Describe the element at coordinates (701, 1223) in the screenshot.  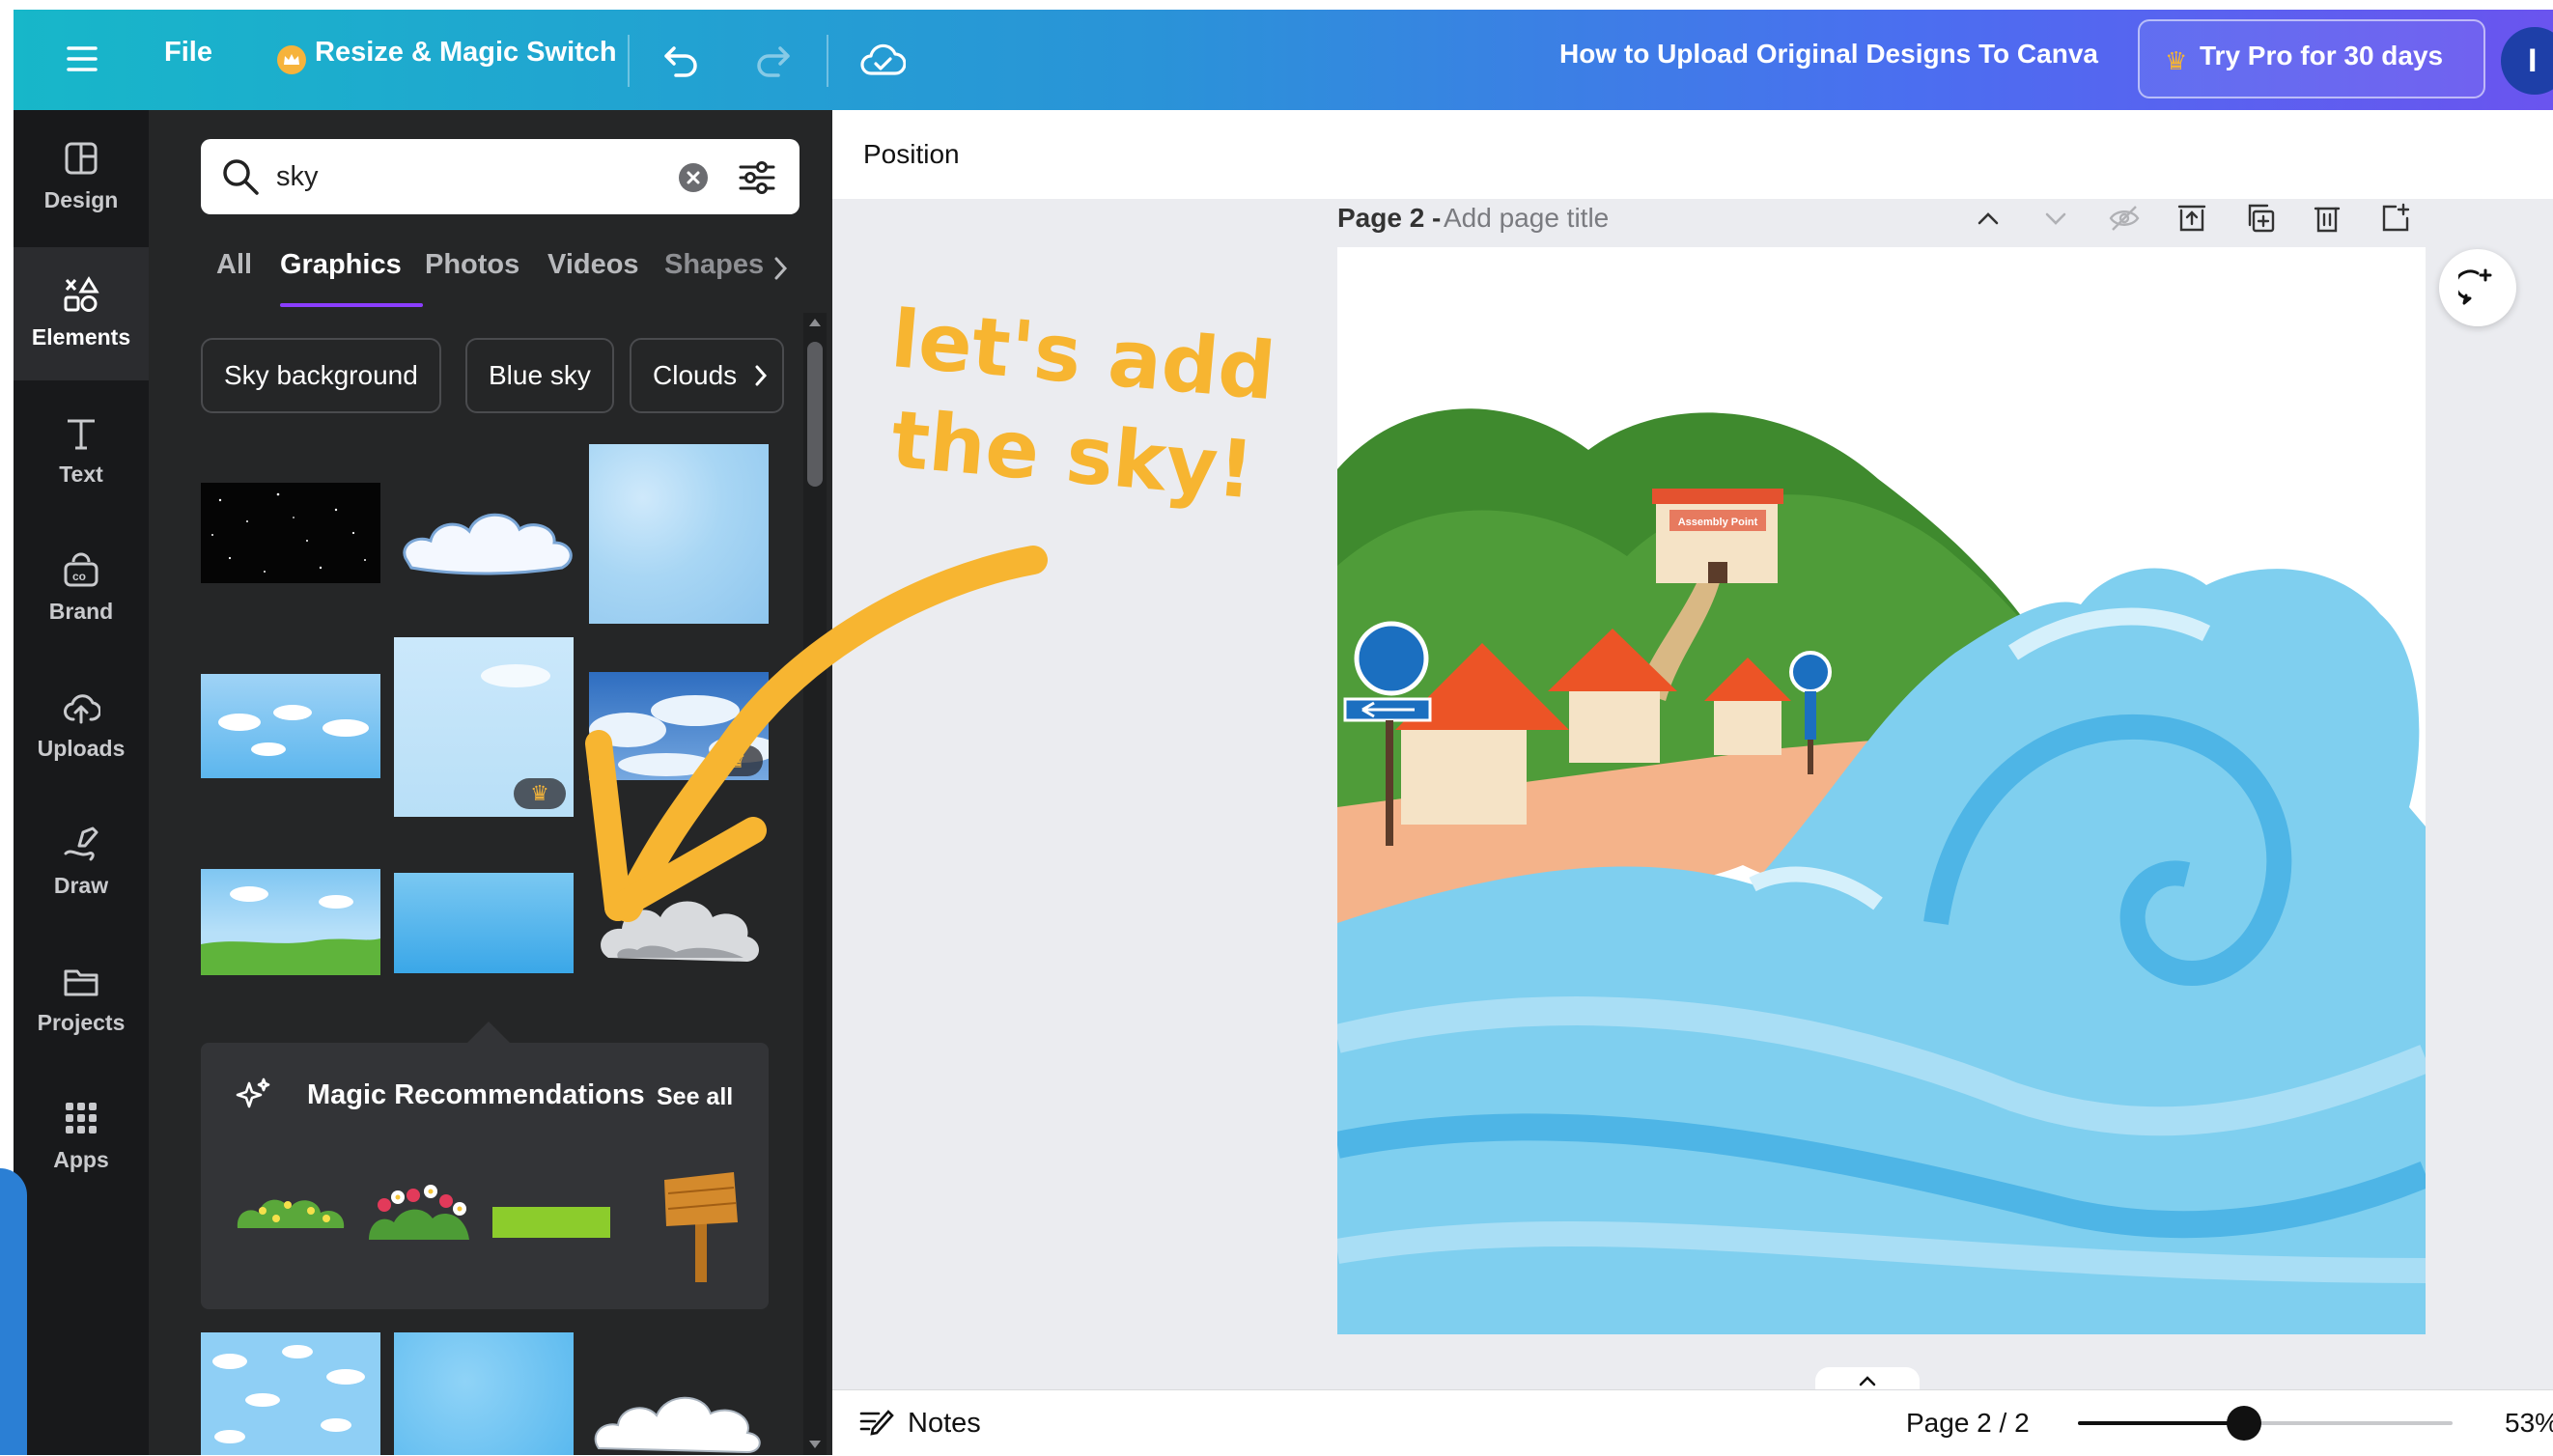
I see `rec-wooden-sign` at that location.